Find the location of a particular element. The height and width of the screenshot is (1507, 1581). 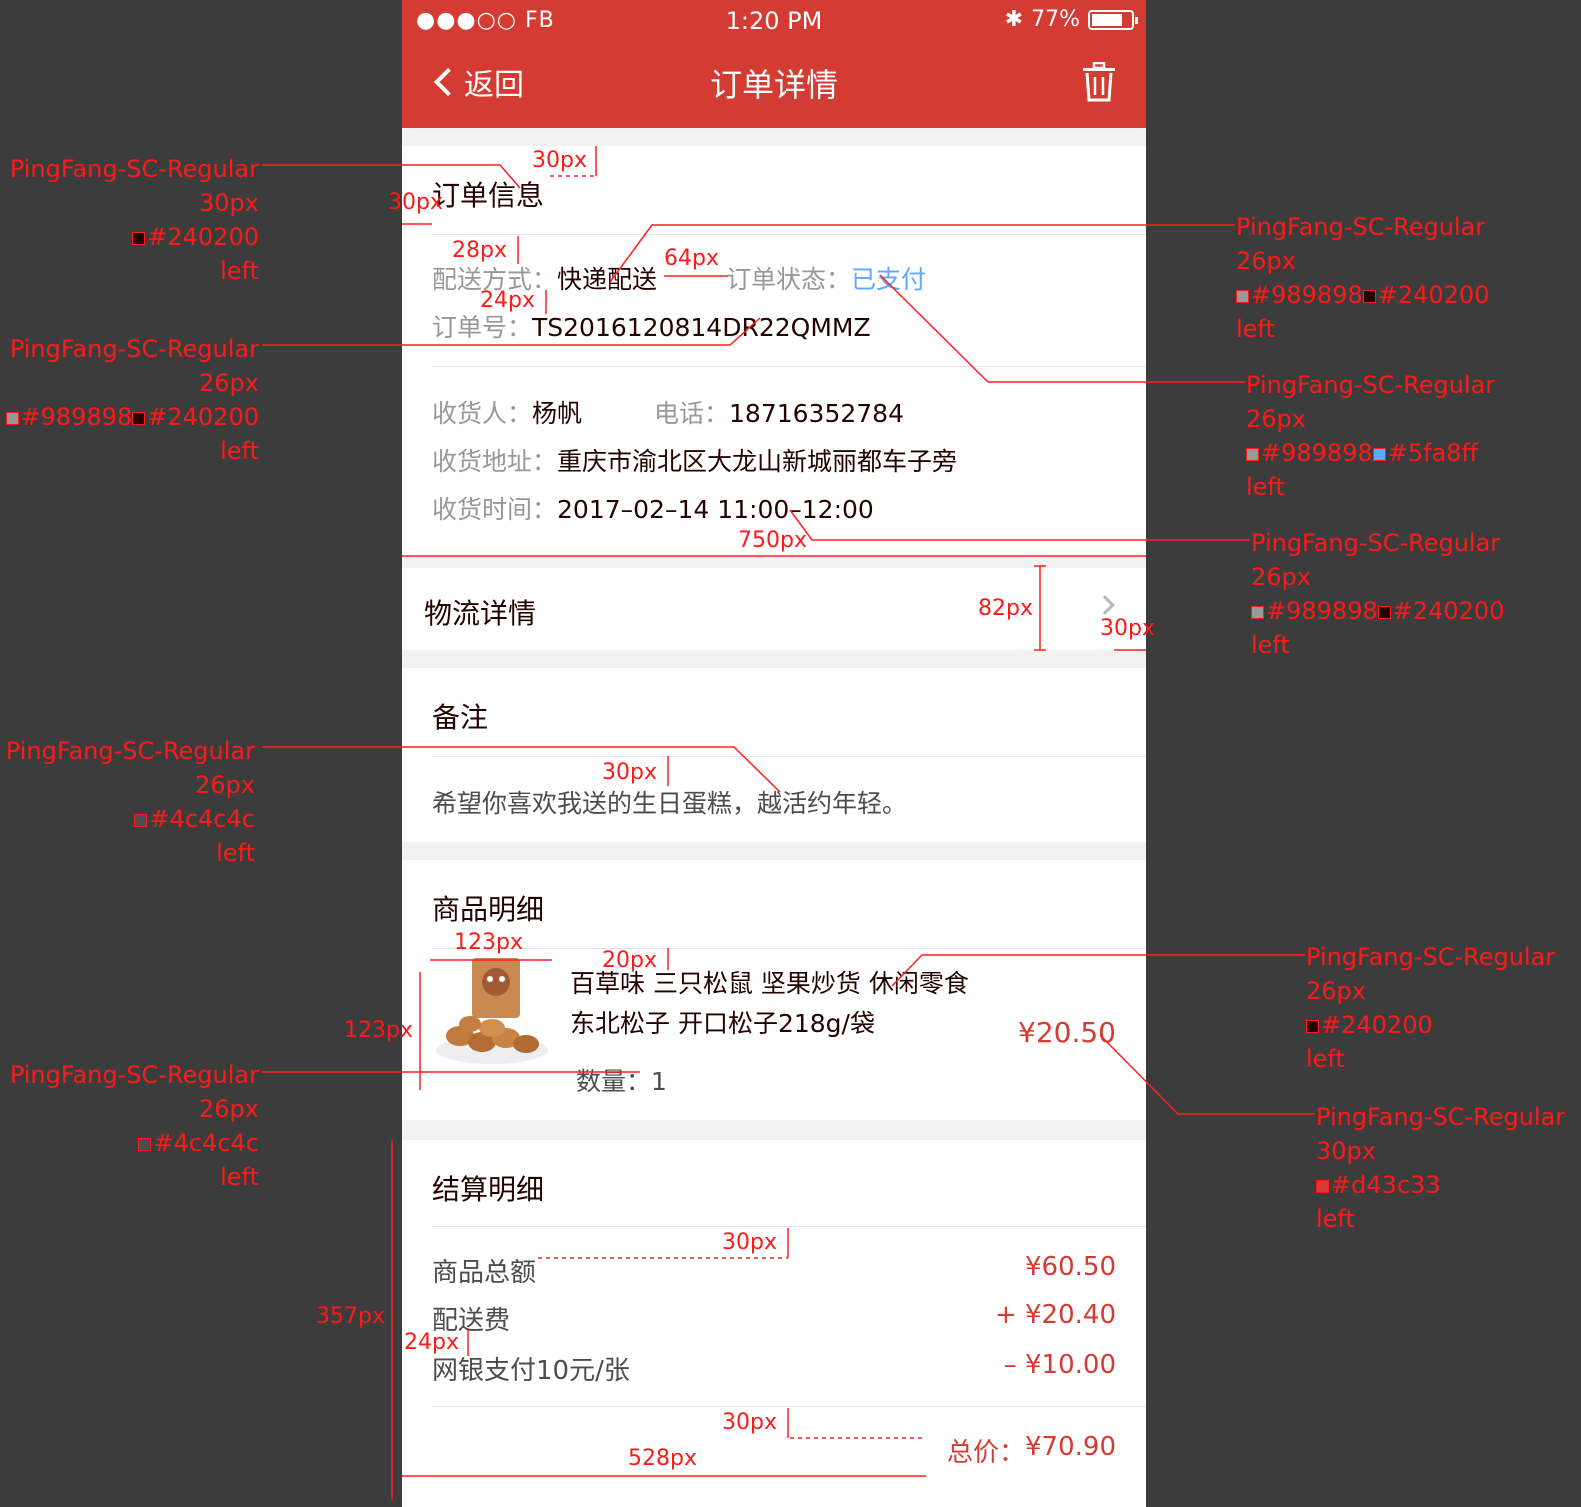

quantity-value: 1 is located at coordinates (659, 1081).